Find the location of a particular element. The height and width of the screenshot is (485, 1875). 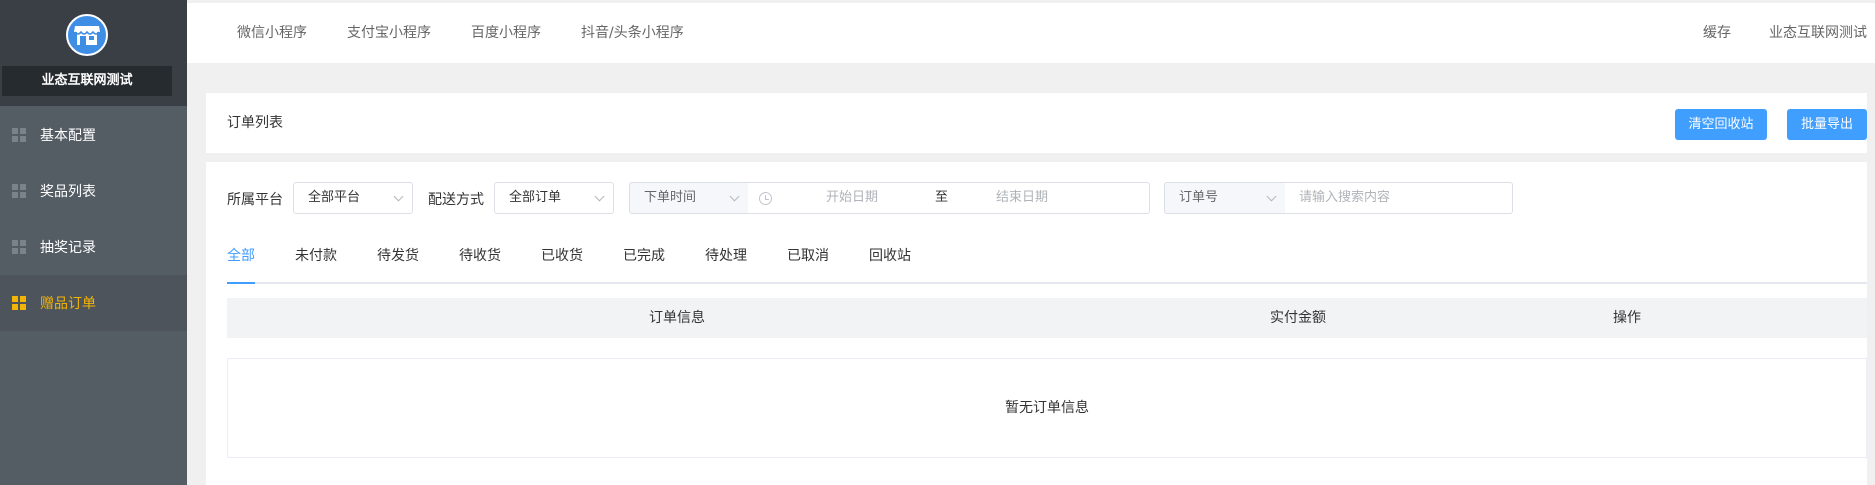

active-tab-indicator is located at coordinates (241, 283).